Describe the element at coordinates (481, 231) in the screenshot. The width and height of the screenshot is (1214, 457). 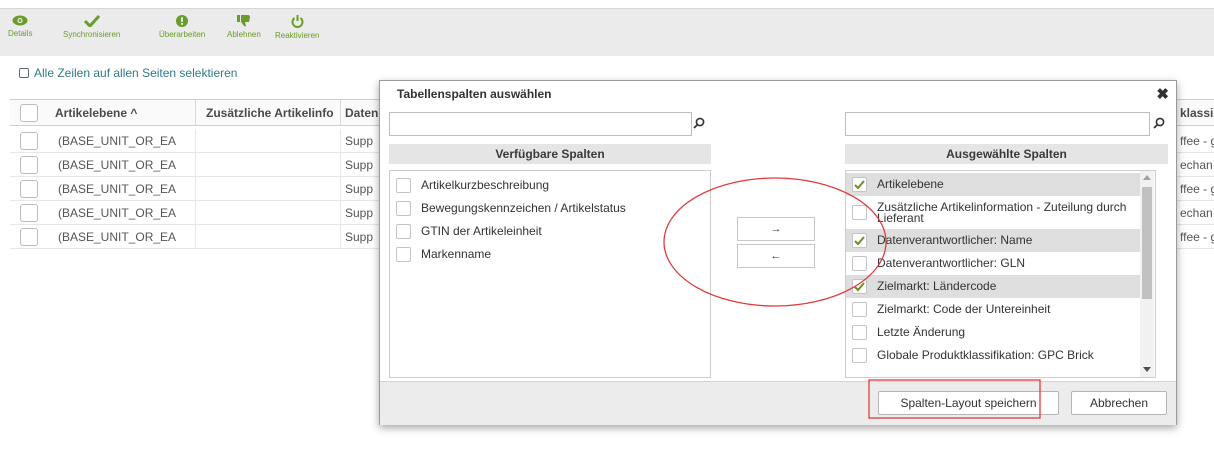
I see `item-label: GTIN der Artikeleinheit` at that location.